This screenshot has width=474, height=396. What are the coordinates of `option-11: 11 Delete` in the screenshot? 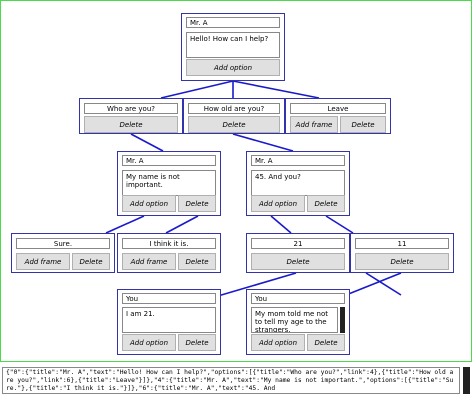 It's located at (402, 253).